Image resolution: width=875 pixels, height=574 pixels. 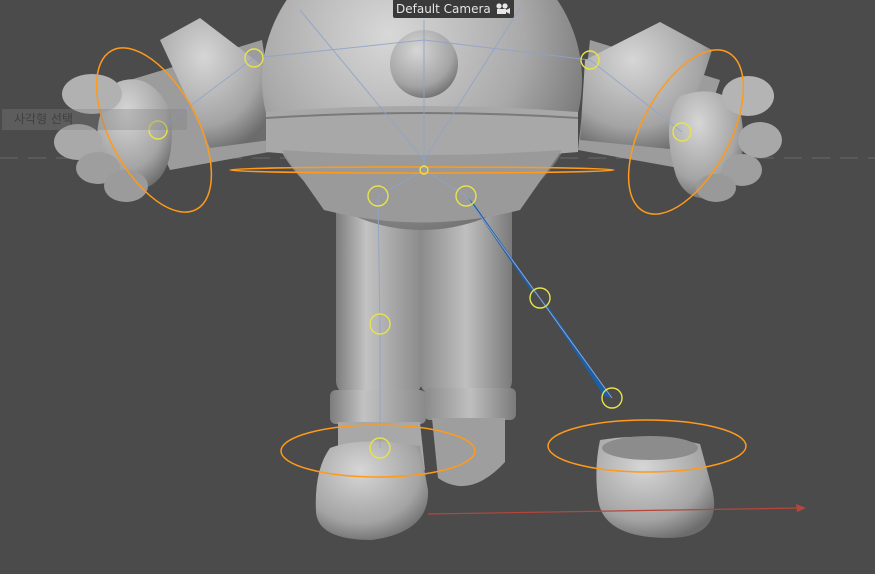 What do you see at coordinates (503, 9) in the screenshot?
I see `camera-icon` at bounding box center [503, 9].